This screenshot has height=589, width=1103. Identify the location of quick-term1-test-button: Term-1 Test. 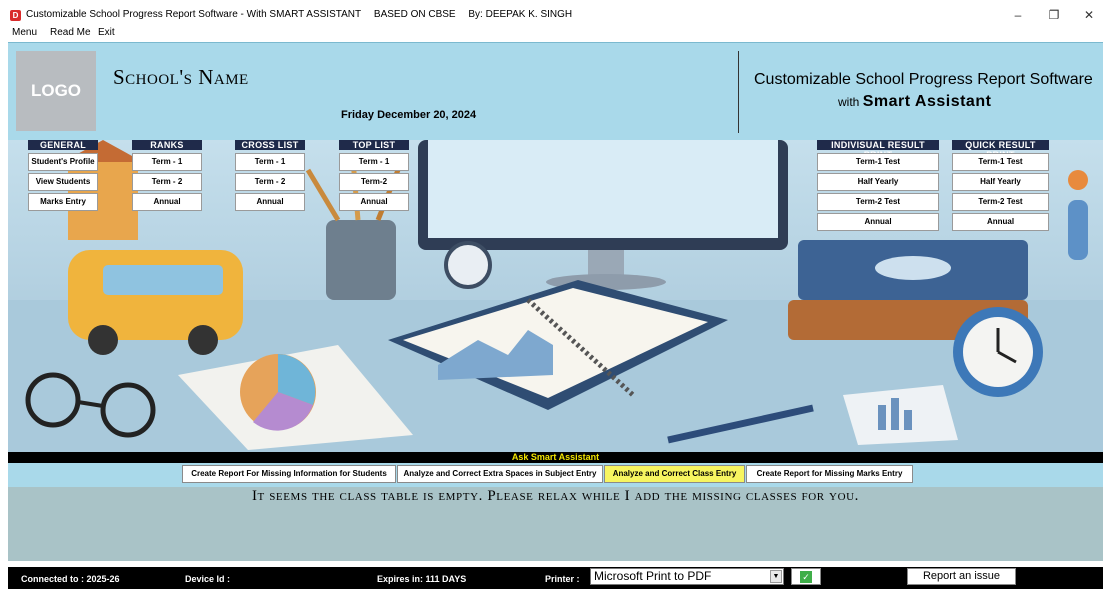
(1000, 162).